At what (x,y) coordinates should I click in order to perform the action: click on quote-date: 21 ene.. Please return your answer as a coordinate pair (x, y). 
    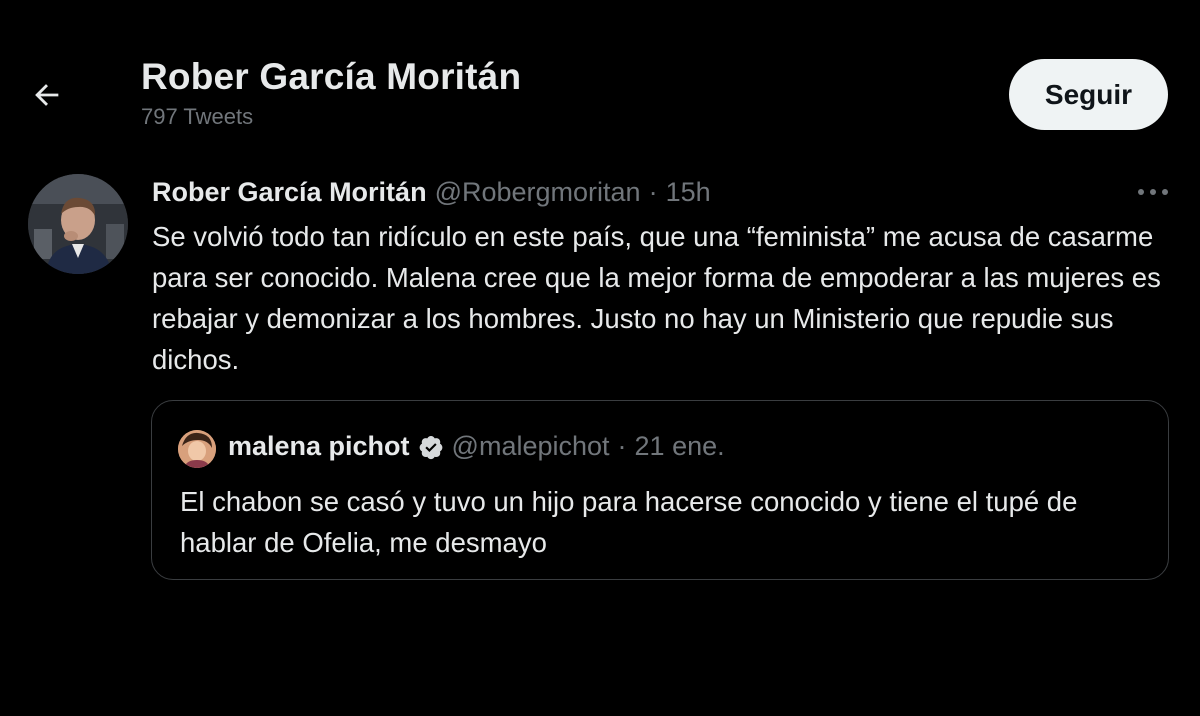
    Looking at the image, I should click on (680, 446).